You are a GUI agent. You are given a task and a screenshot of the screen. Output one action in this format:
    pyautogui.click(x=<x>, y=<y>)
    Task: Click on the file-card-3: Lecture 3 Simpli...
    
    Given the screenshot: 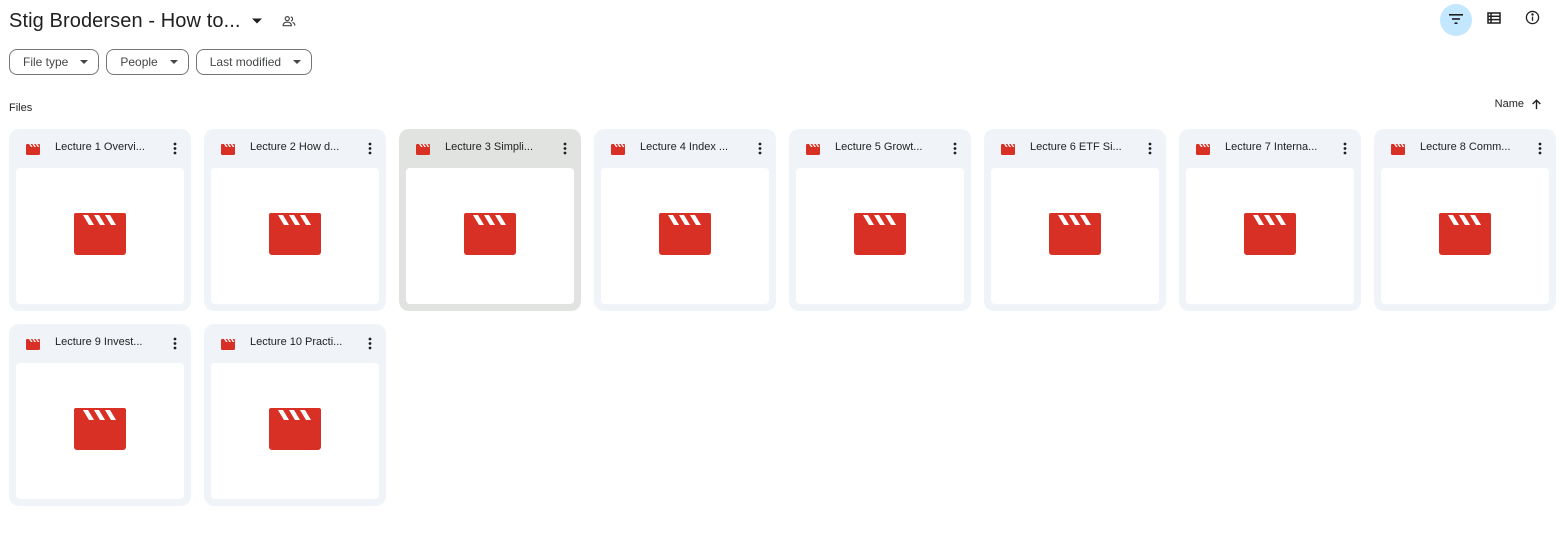 What is the action you would take?
    pyautogui.click(x=490, y=220)
    